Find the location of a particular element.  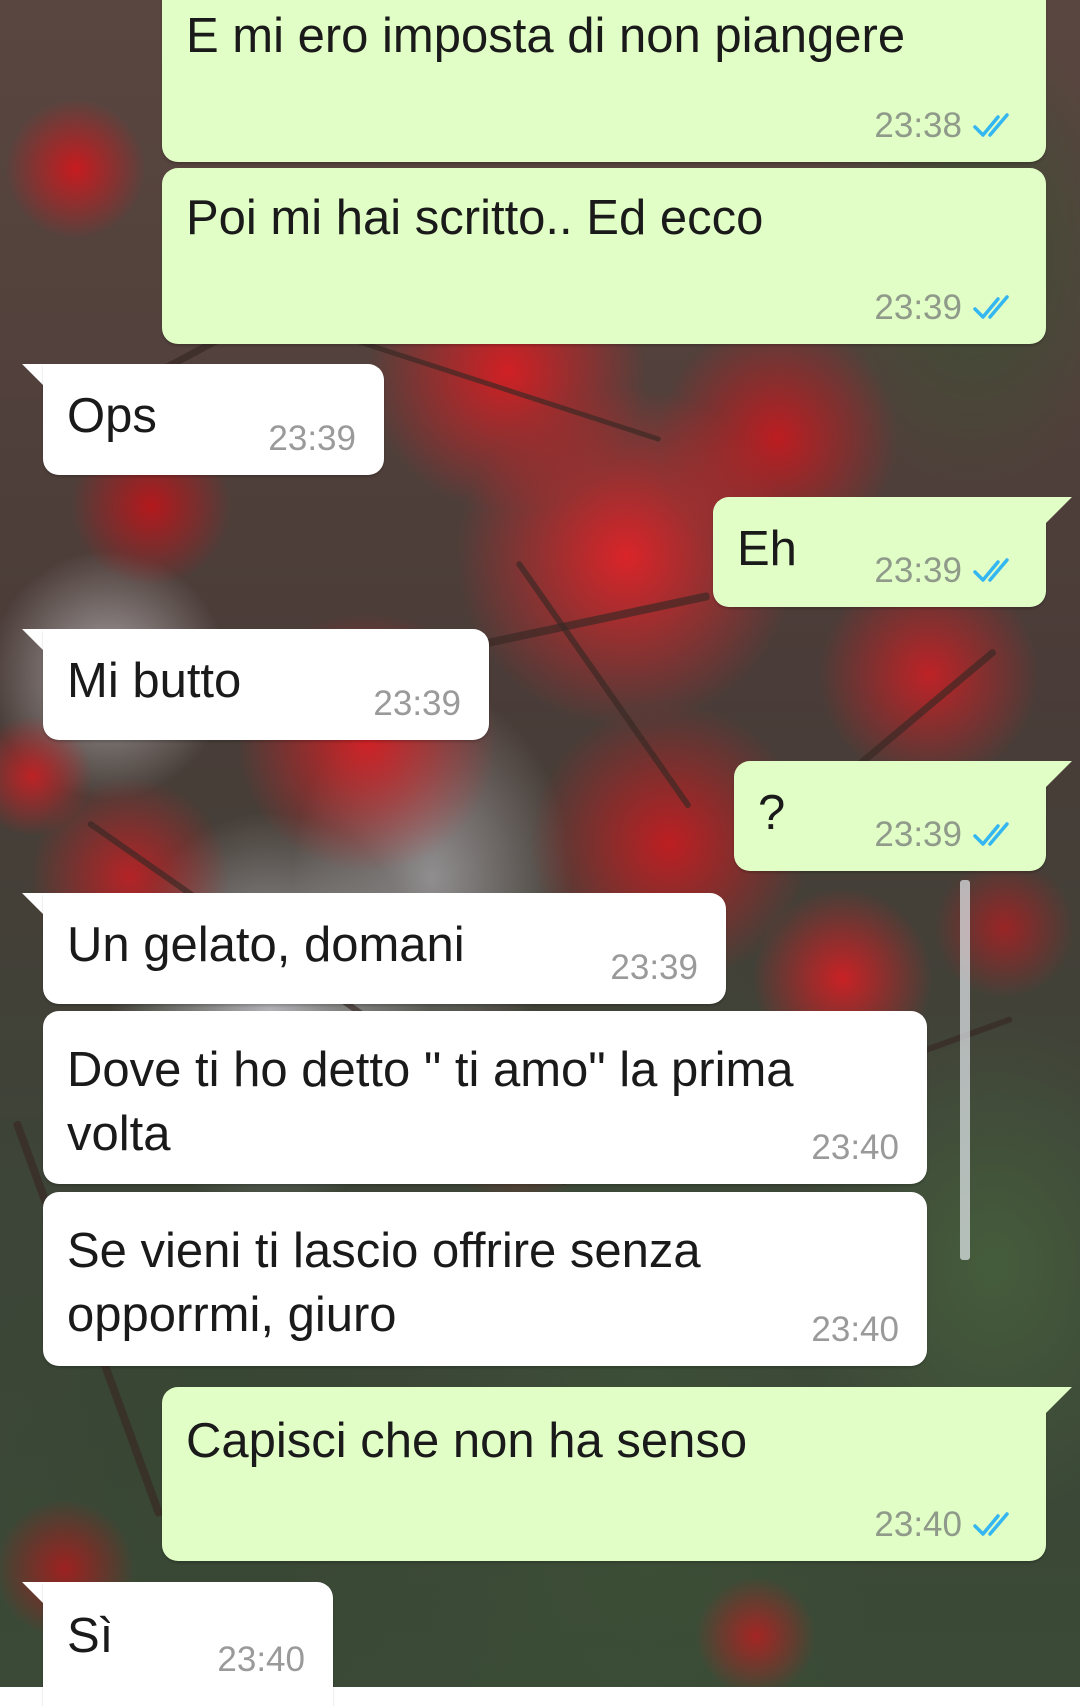

message-bubble-outgoing: Capisci che non ha senso 23:40 is located at coordinates (604, 1474).